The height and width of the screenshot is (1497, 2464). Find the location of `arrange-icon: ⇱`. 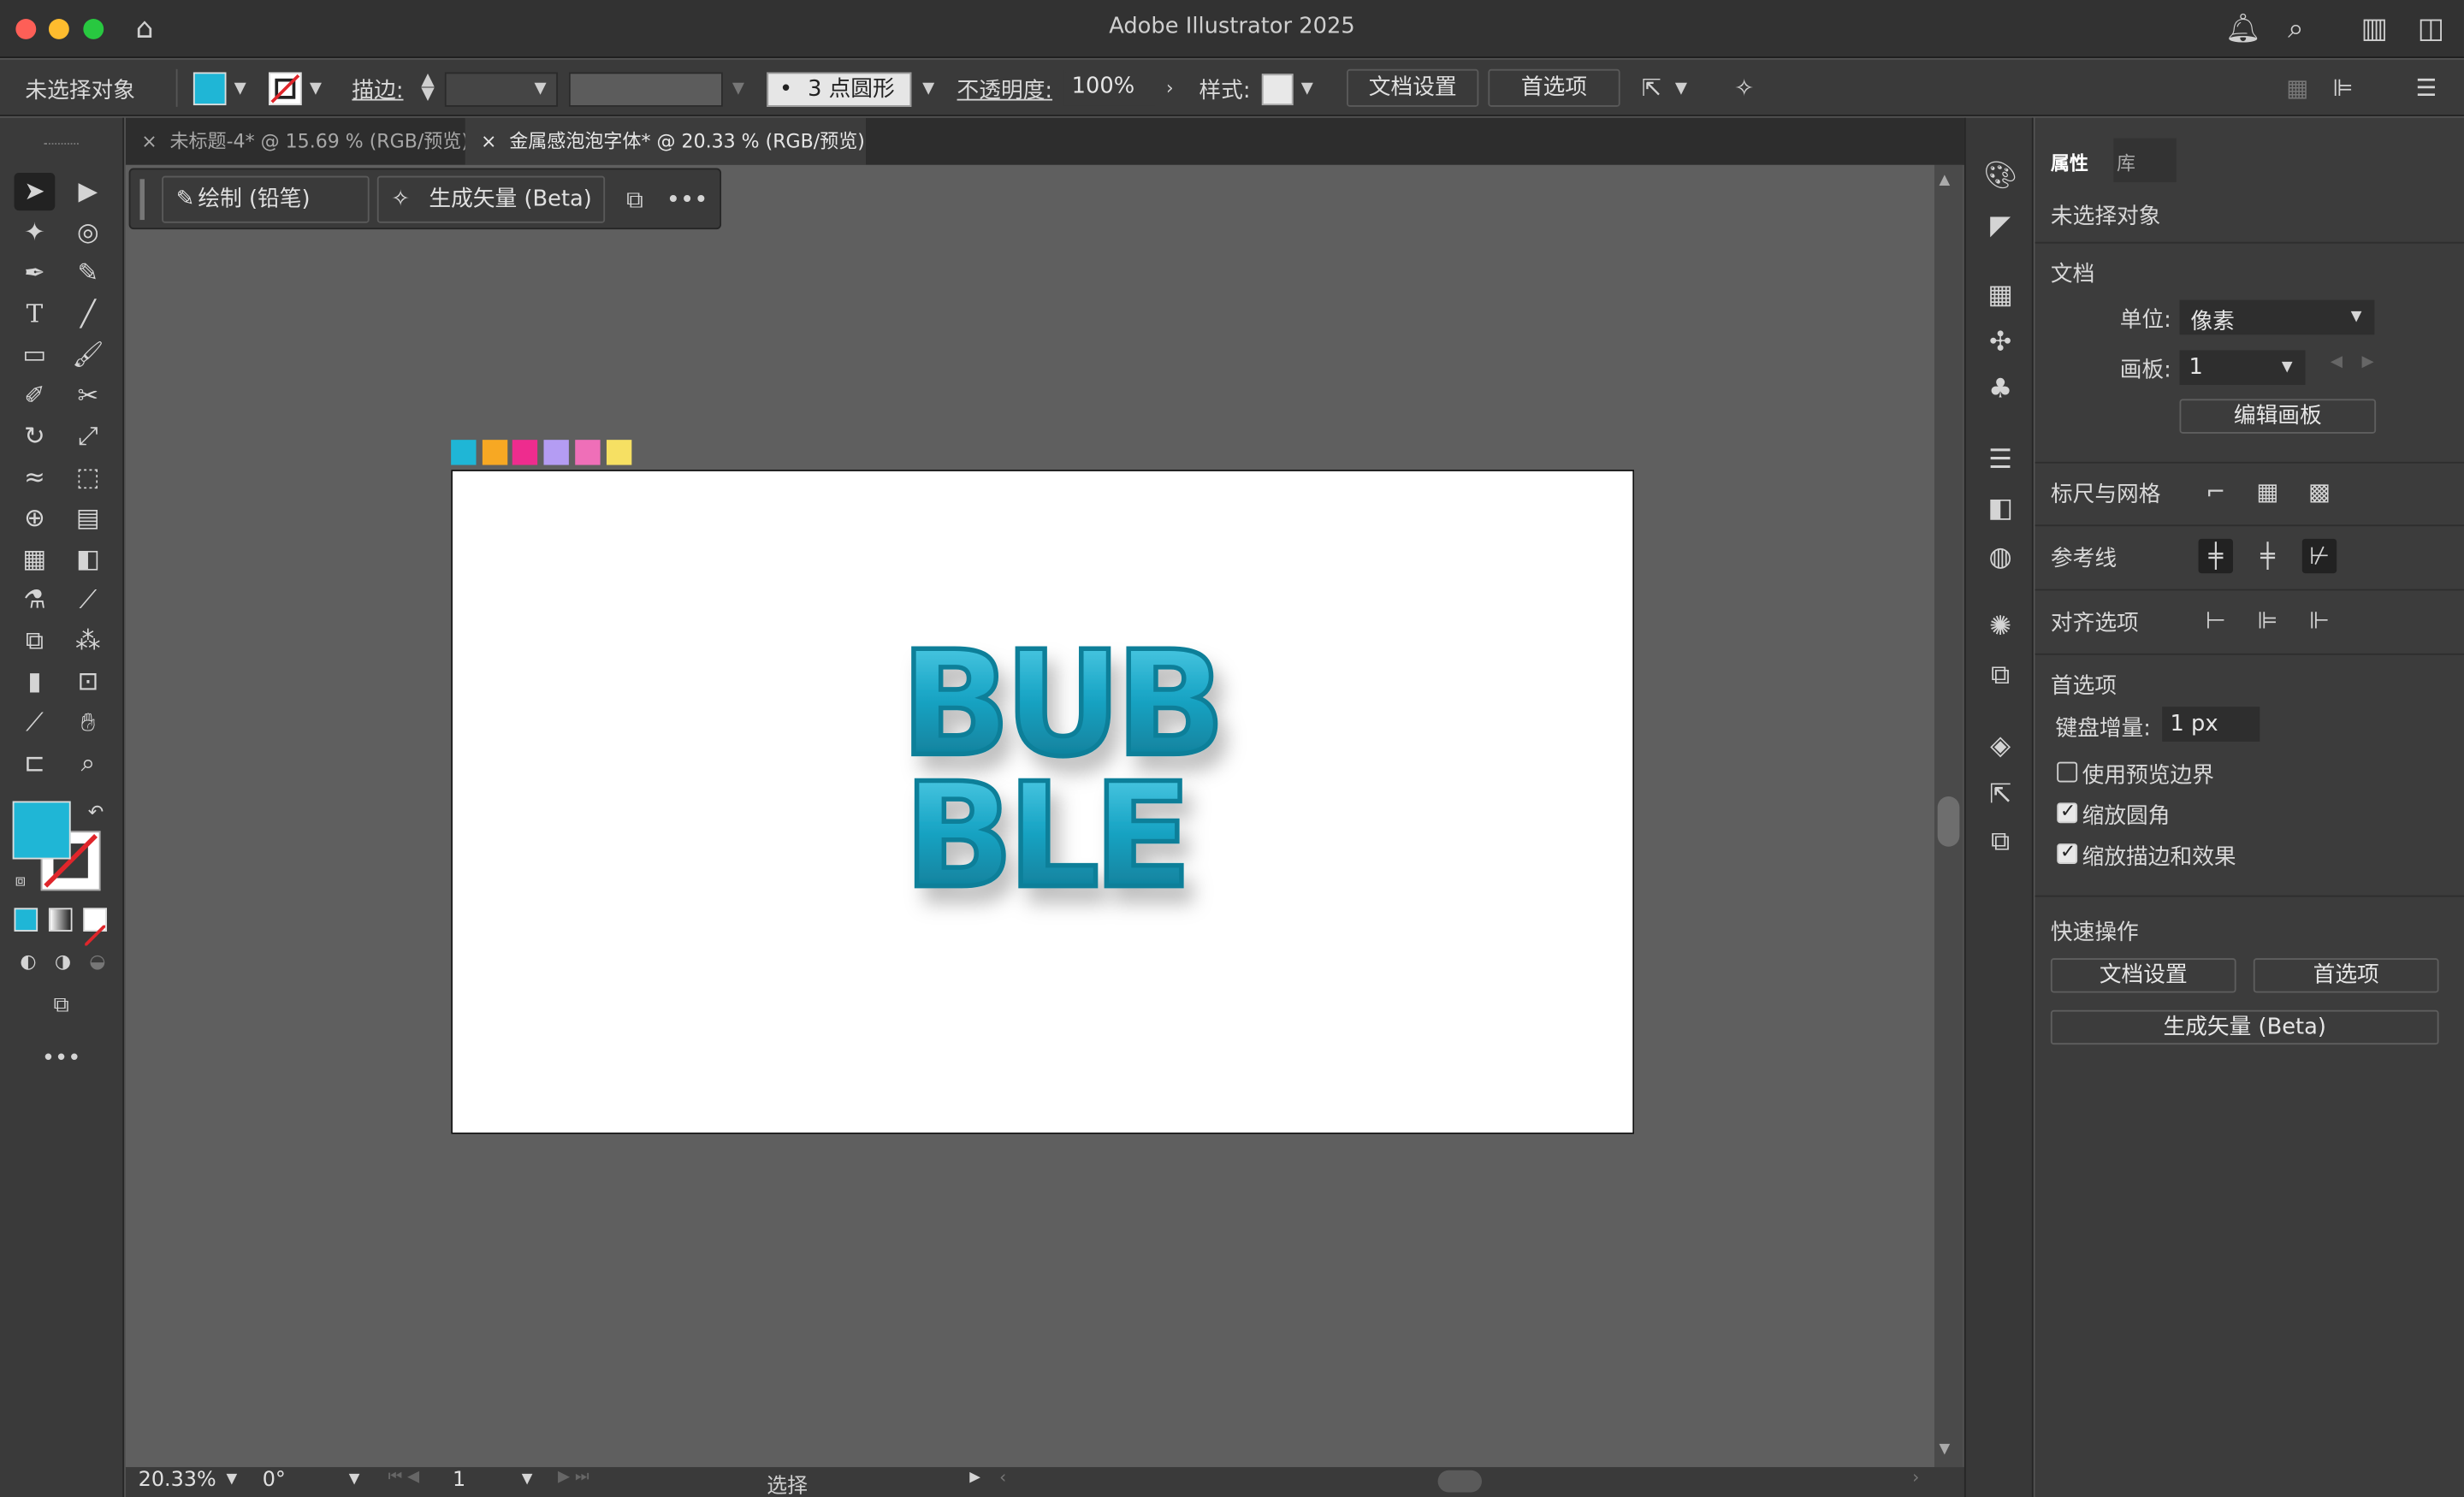

arrange-icon: ⇱ is located at coordinates (1651, 88).